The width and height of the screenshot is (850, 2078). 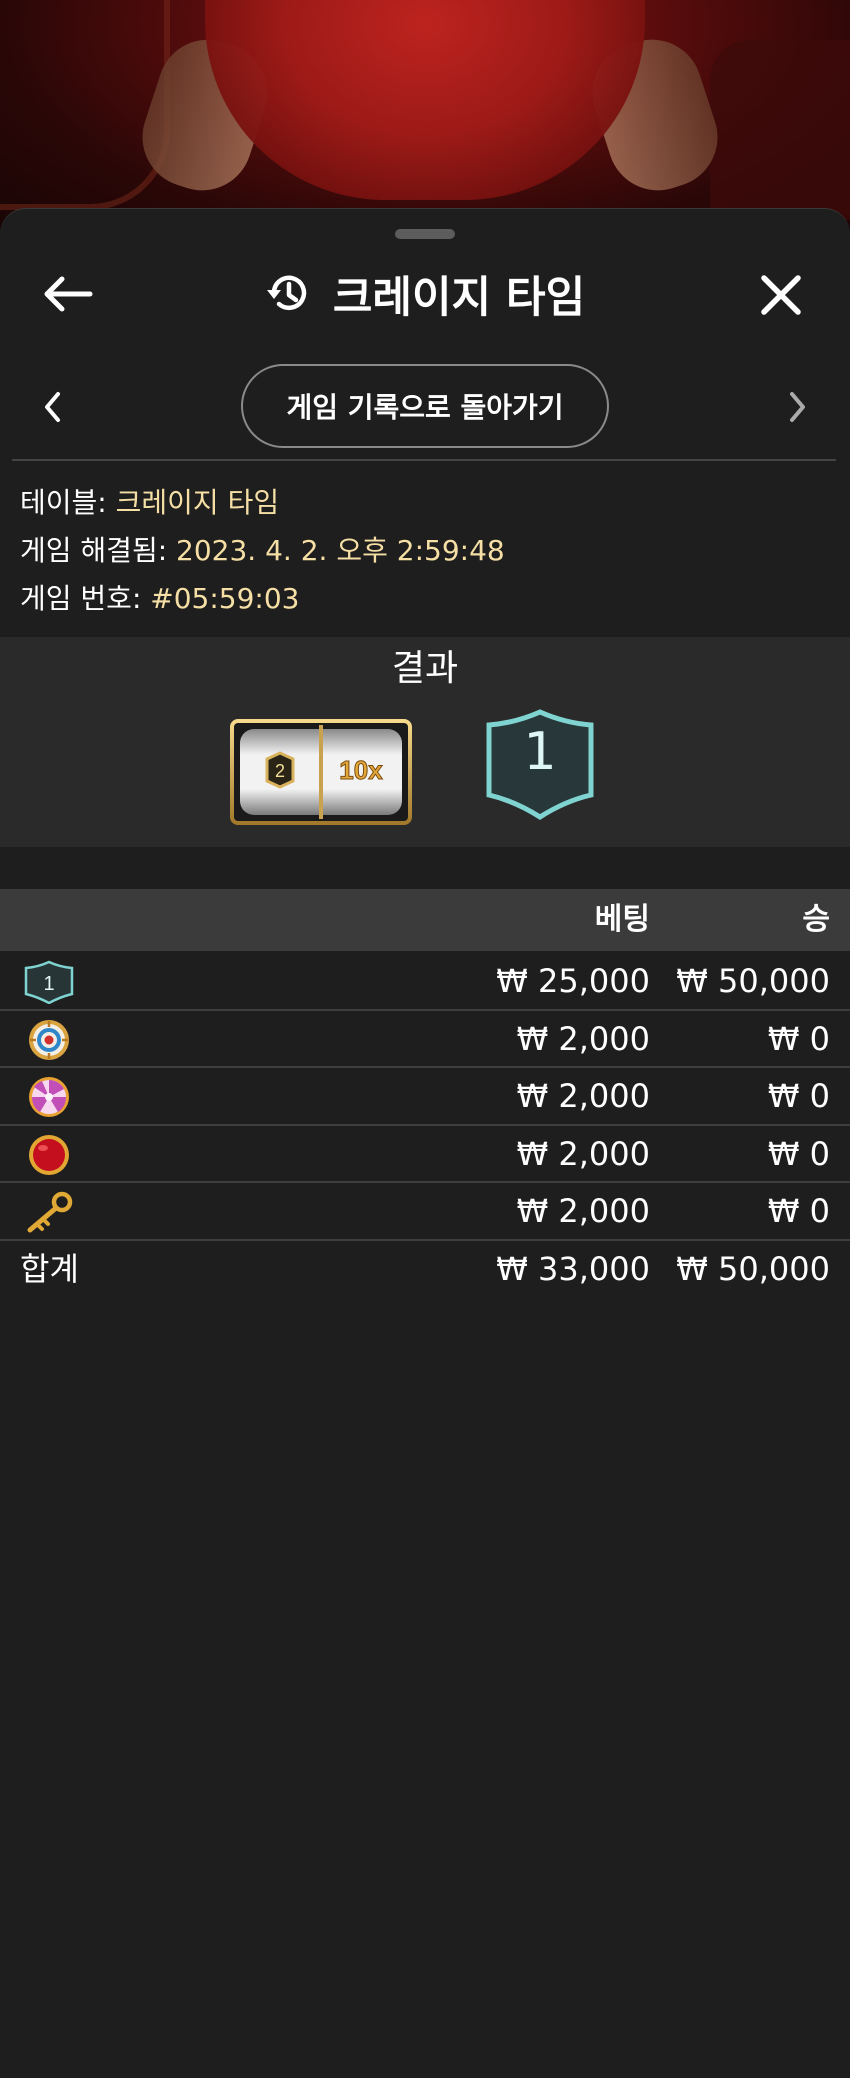 I want to click on slot-number: 2, so click(x=280, y=771).